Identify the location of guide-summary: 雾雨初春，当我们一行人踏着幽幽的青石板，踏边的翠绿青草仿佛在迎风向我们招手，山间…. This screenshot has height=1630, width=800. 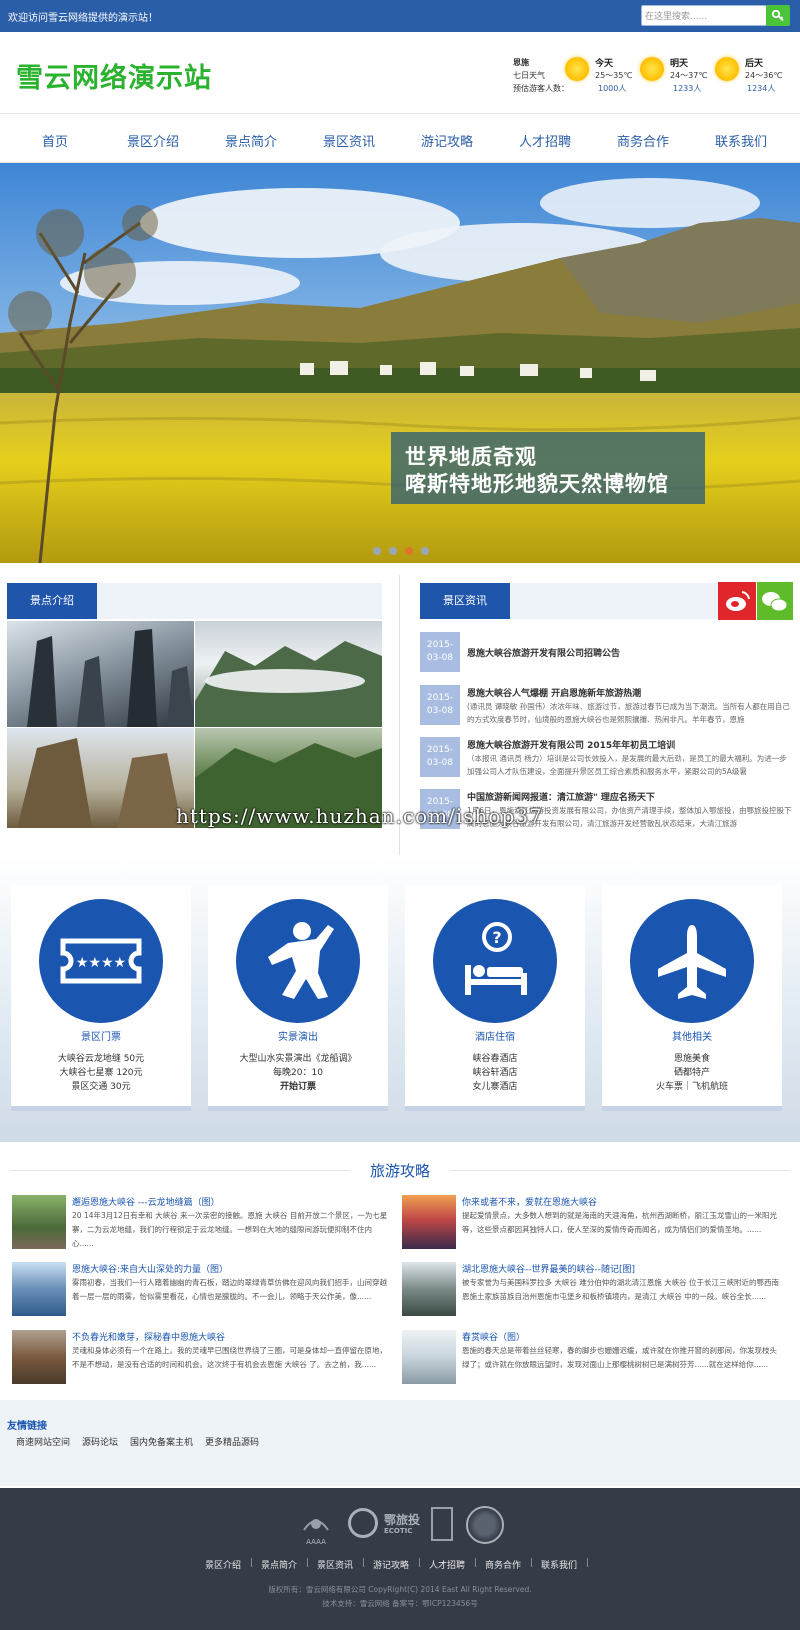
(229, 1289).